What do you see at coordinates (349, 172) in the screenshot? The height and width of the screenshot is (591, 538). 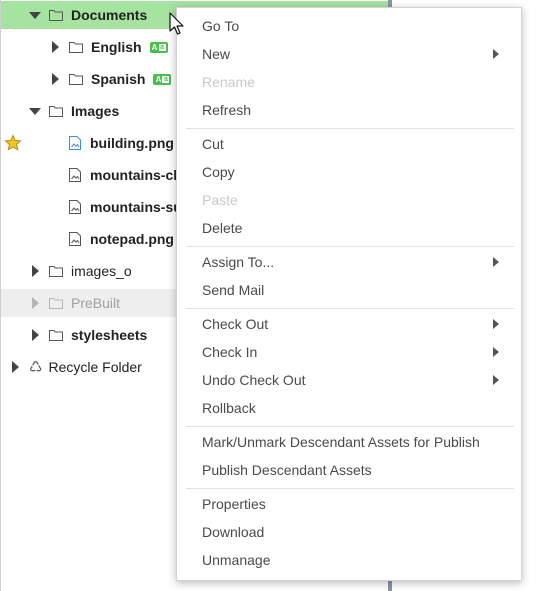 I see `menu-item-copy: Copy` at bounding box center [349, 172].